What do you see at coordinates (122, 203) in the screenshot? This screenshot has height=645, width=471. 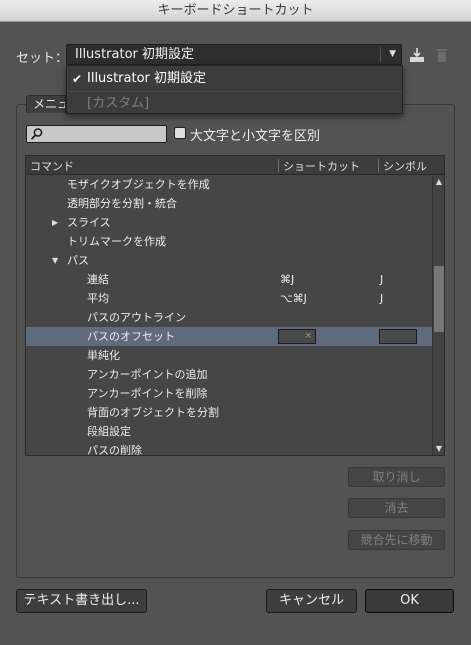 I see `command-name: 透明部分を分割・統合` at bounding box center [122, 203].